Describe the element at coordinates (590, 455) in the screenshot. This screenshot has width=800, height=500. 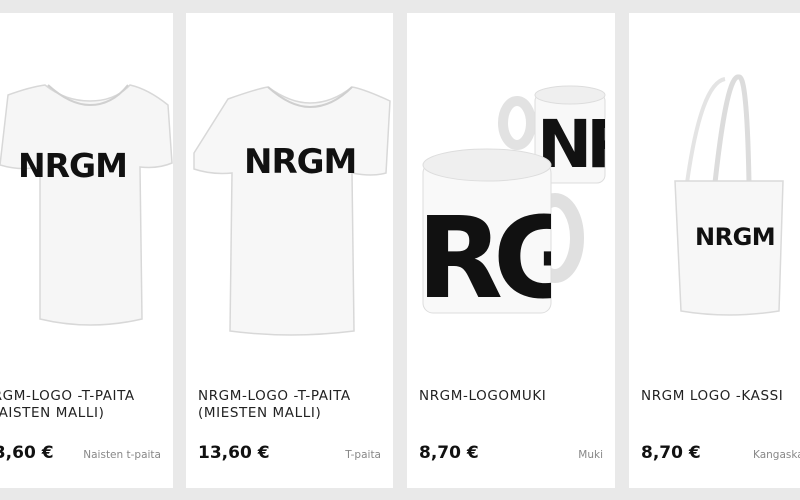
I see `product-category: Muki` at that location.